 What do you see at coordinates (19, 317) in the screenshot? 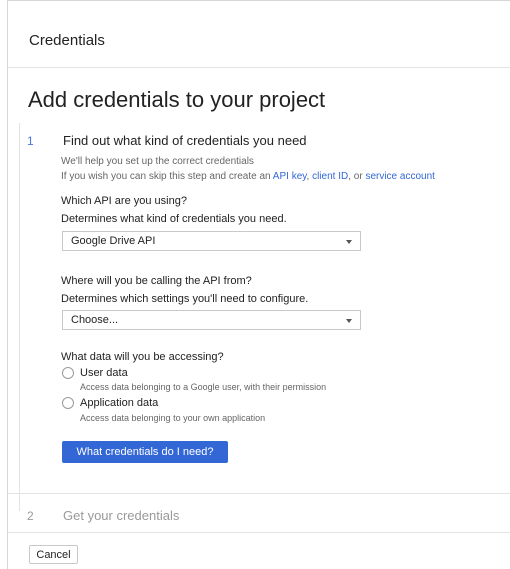
I see `step-connector-line` at bounding box center [19, 317].